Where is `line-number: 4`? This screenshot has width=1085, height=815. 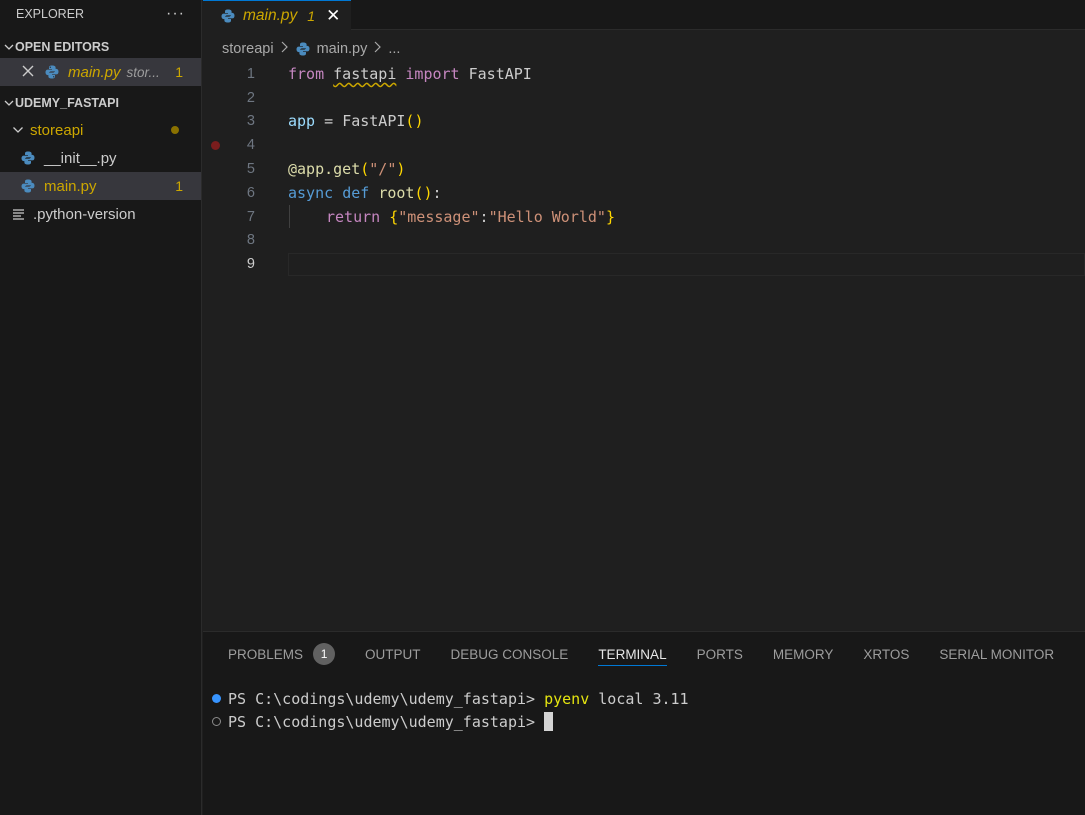 line-number: 4 is located at coordinates (250, 145).